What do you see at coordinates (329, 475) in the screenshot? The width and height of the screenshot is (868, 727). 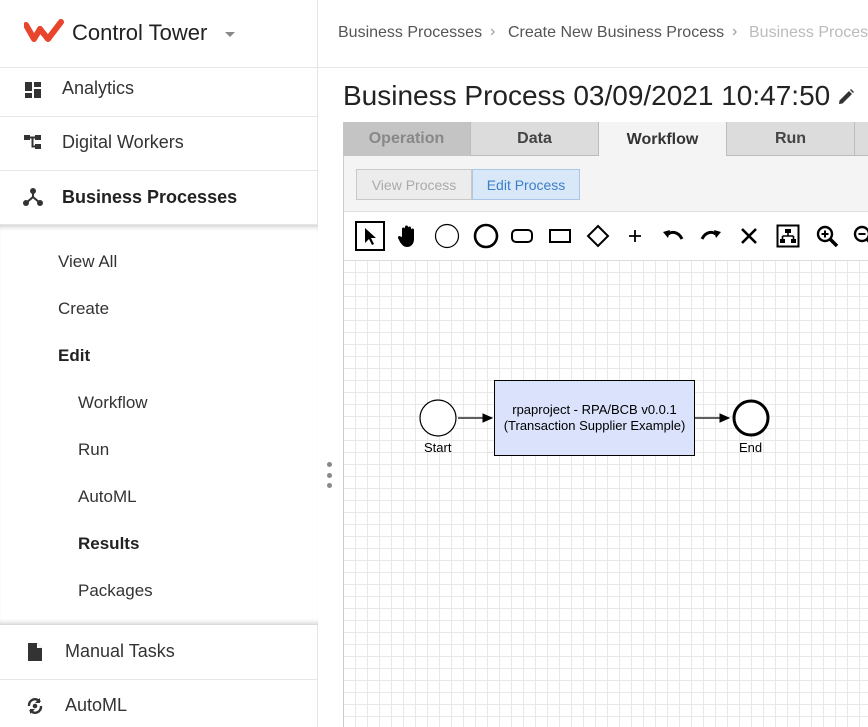 I see `sidebar-resize-handle` at bounding box center [329, 475].